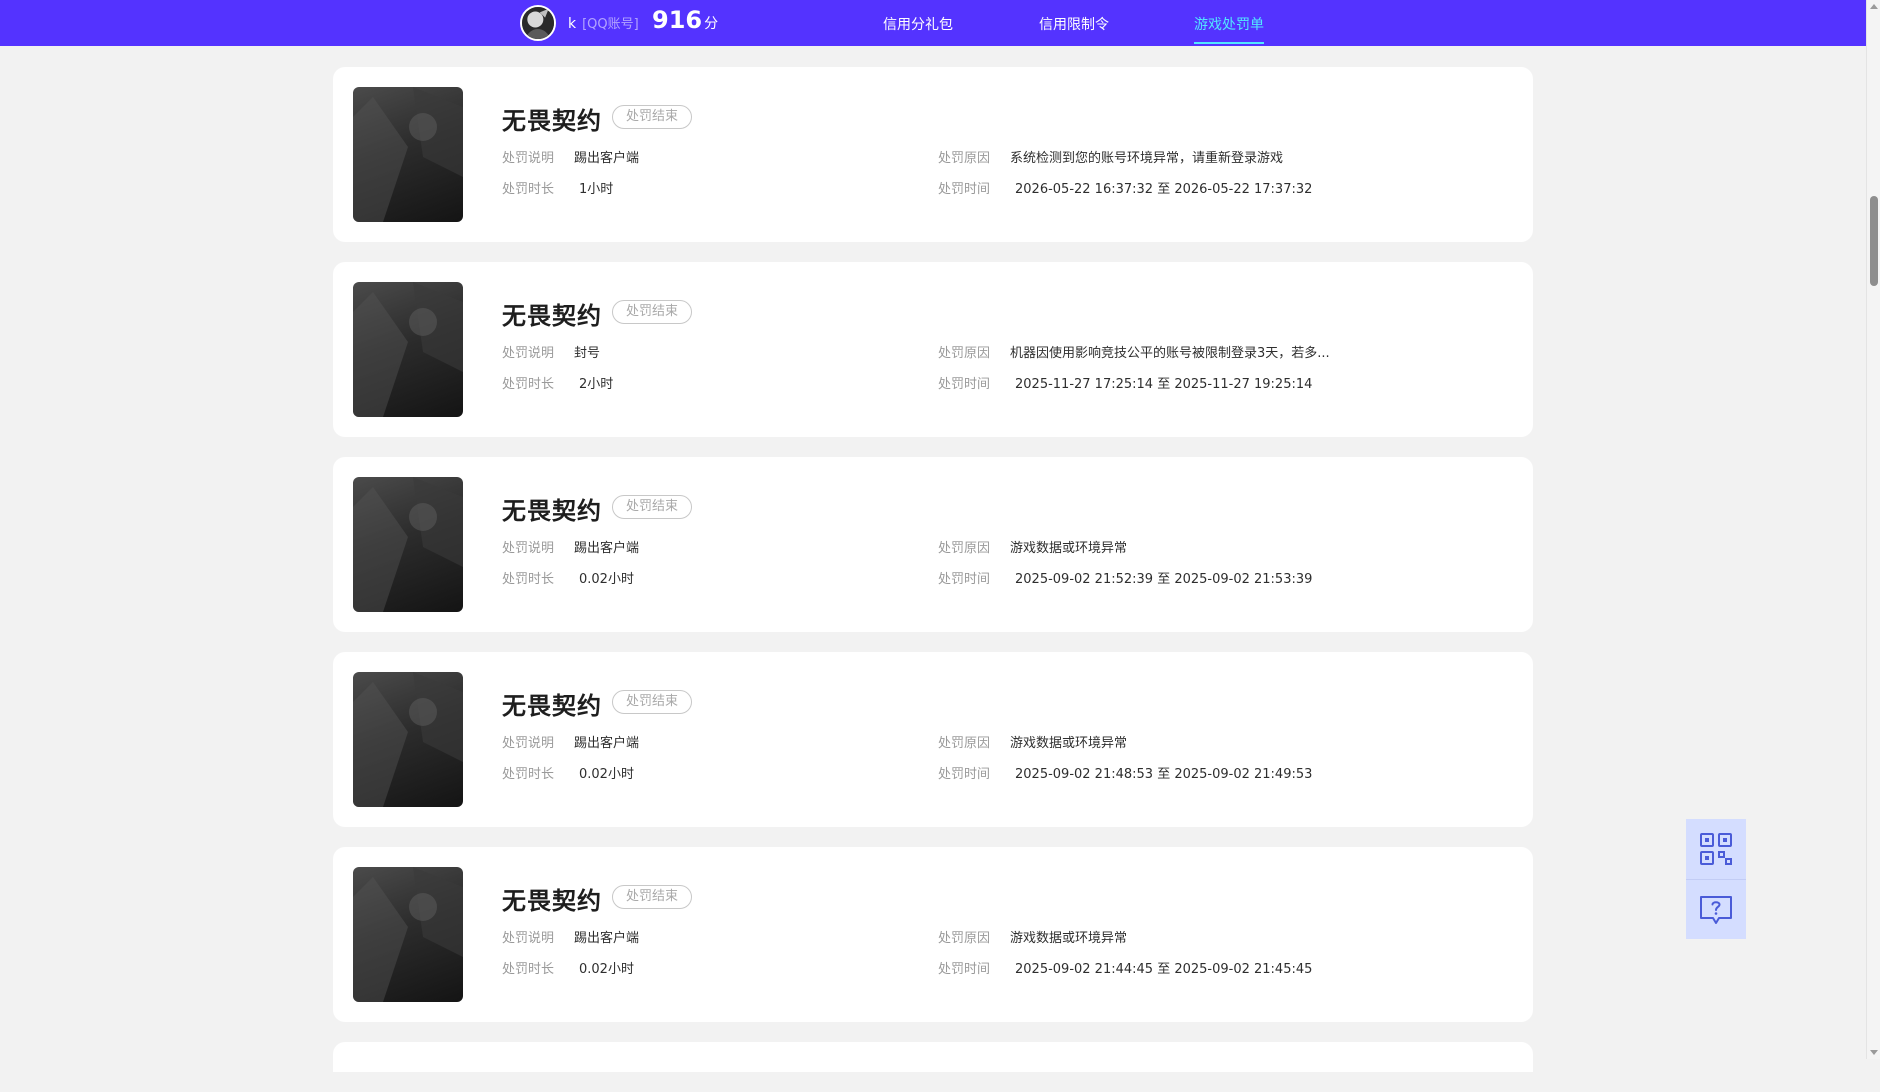 The height and width of the screenshot is (1092, 1880). Describe the element at coordinates (596, 384) in the screenshot. I see `penalty-duration-value: 2小时` at that location.